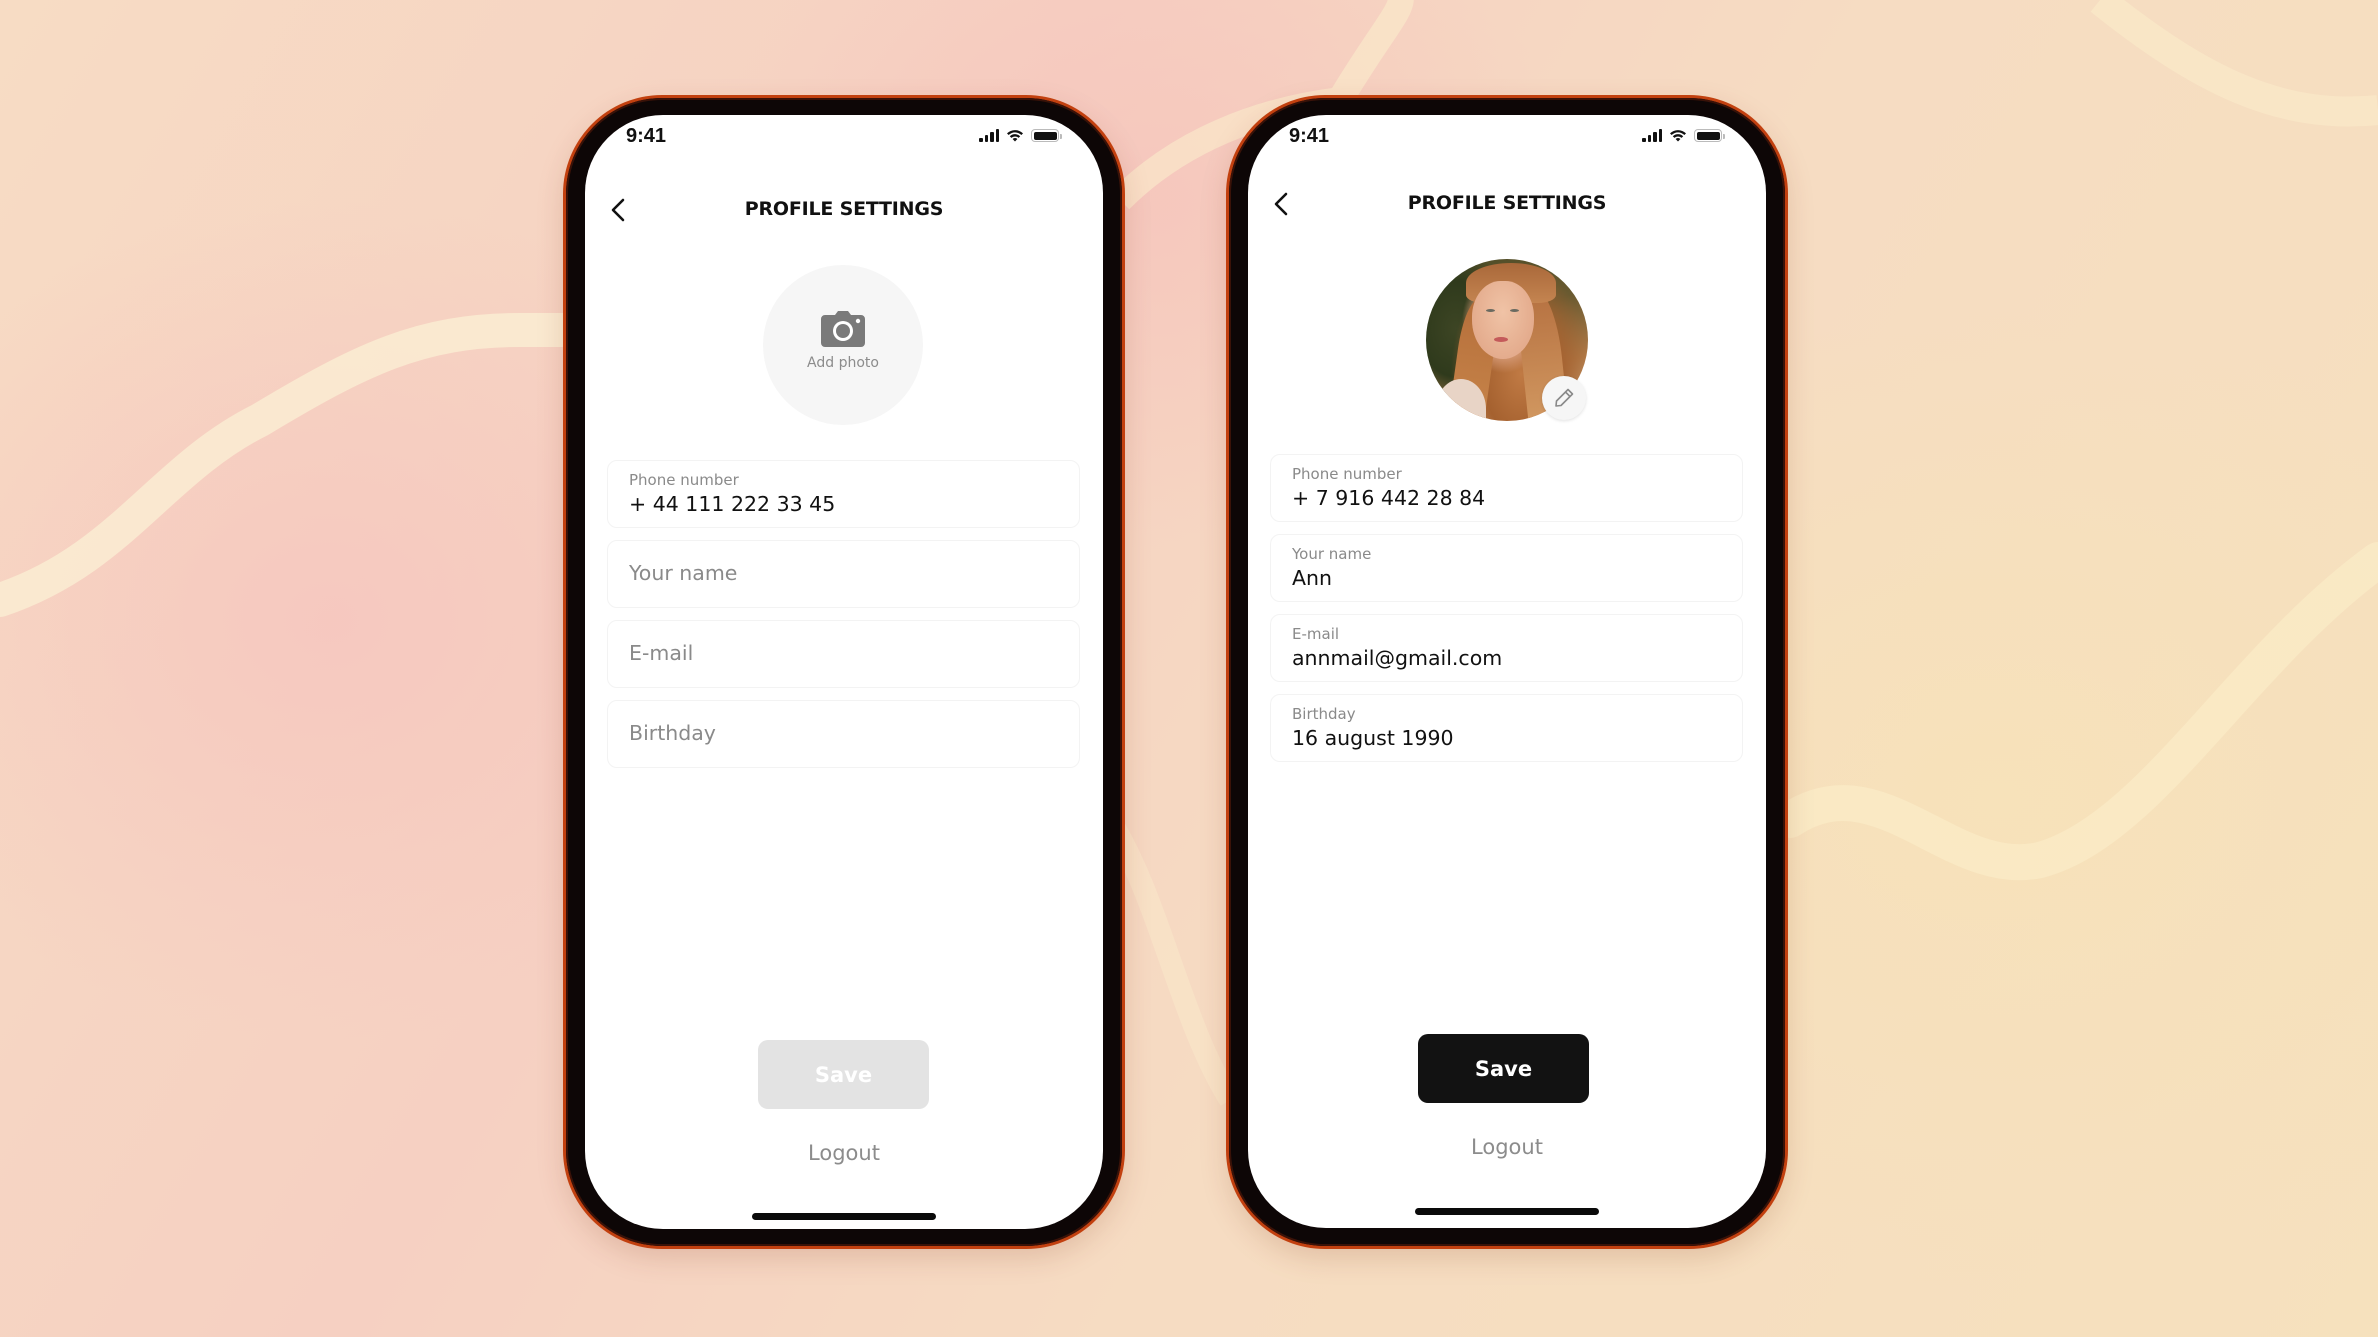 This screenshot has width=2378, height=1337. I want to click on field-value: + 7 916 442 28 84, so click(1389, 498).